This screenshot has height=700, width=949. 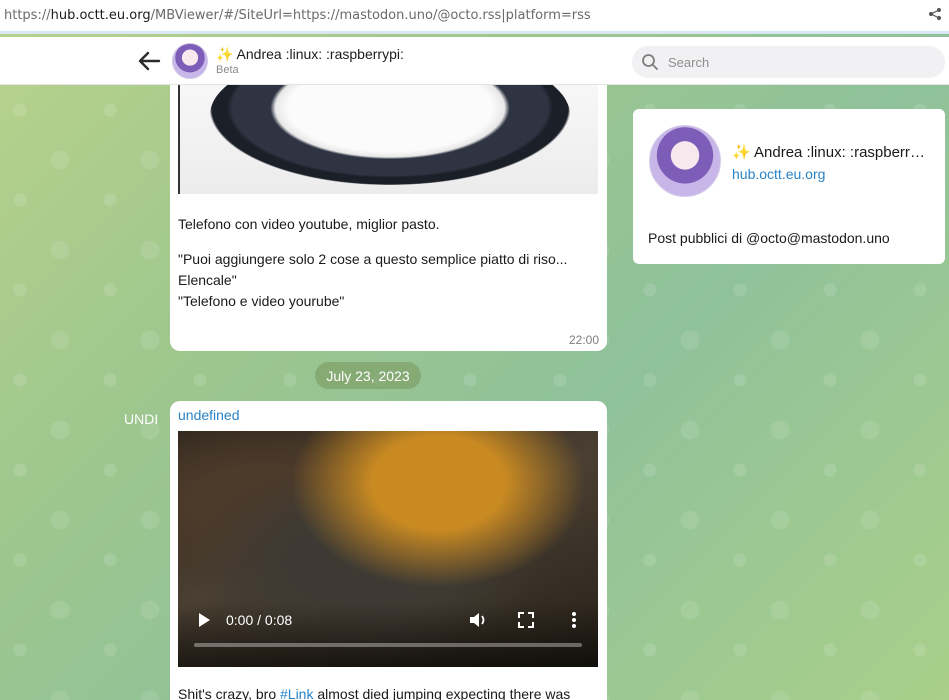 What do you see at coordinates (474, 61) in the screenshot?
I see `chat-header: ✨ Andrea :linux: :raspberrypi: Beta` at bounding box center [474, 61].